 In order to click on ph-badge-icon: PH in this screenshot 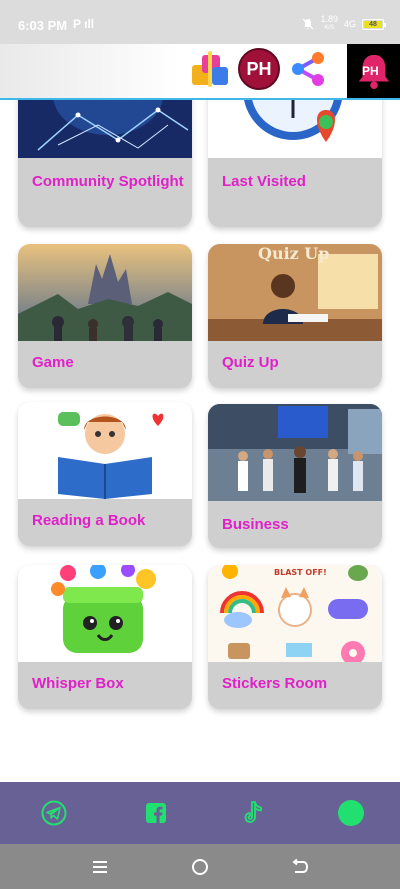, I will do `click(259, 69)`.